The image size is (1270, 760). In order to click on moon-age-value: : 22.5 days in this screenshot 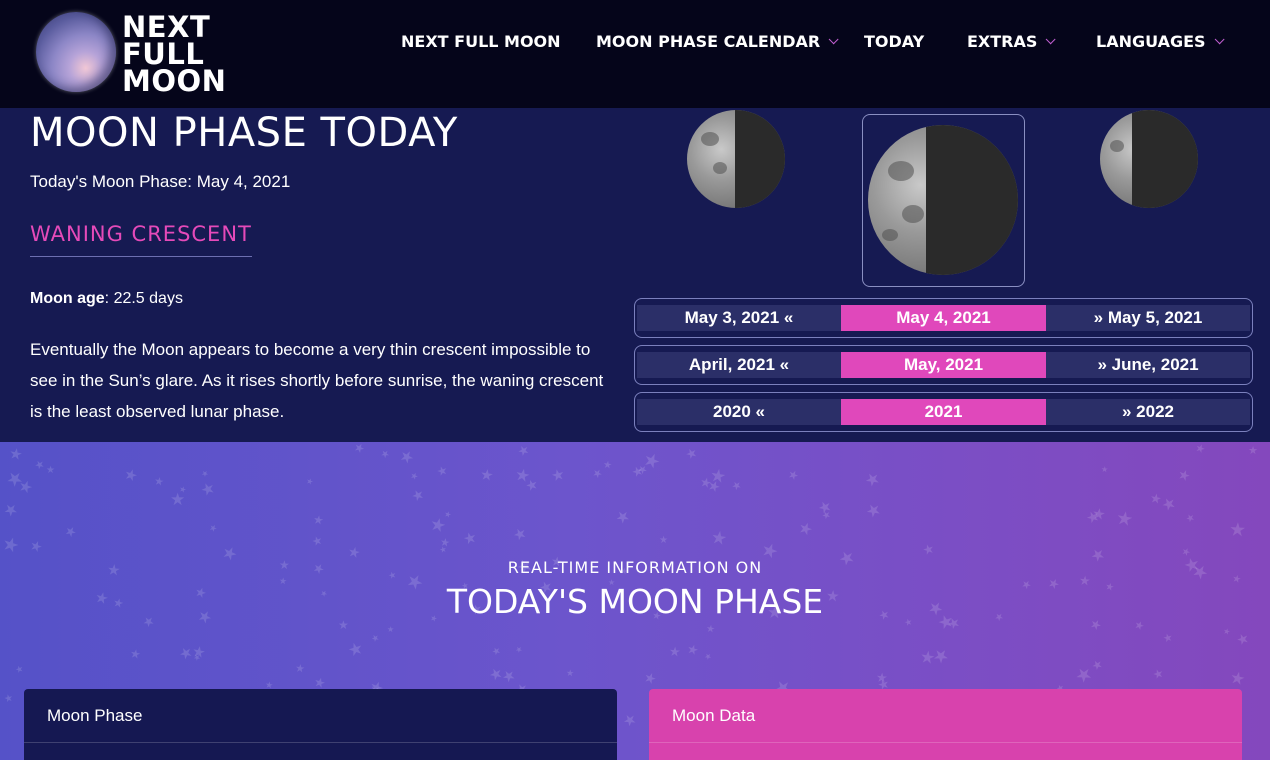, I will do `click(143, 298)`.